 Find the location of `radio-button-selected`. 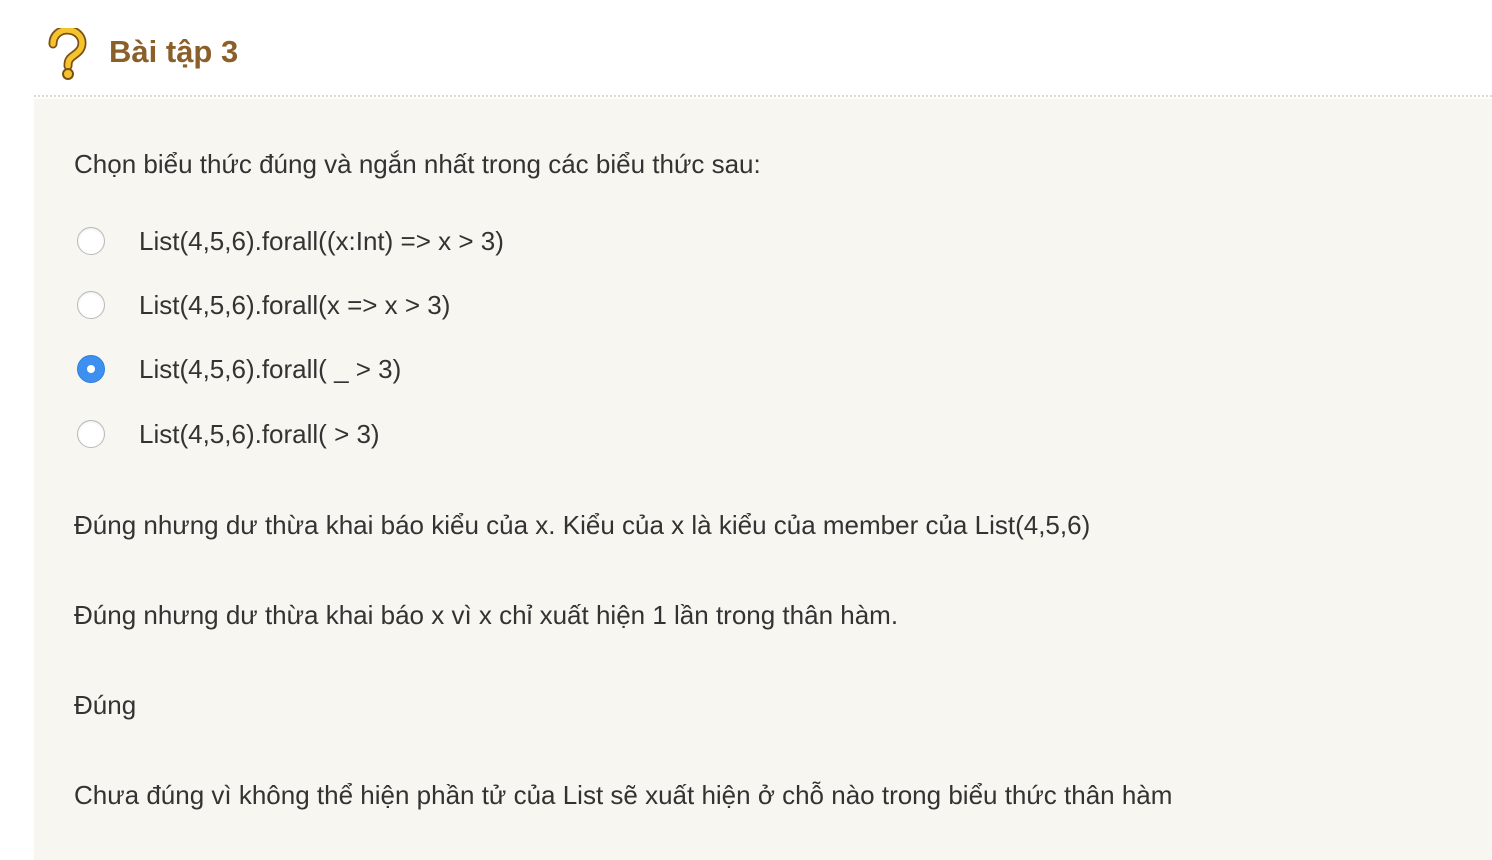

radio-button-selected is located at coordinates (91, 369).